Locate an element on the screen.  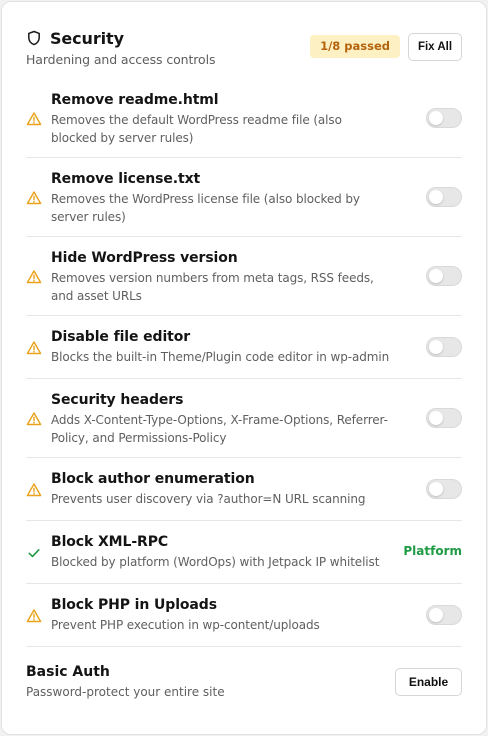
toggle-block-author-enumeration is located at coordinates (444, 489).